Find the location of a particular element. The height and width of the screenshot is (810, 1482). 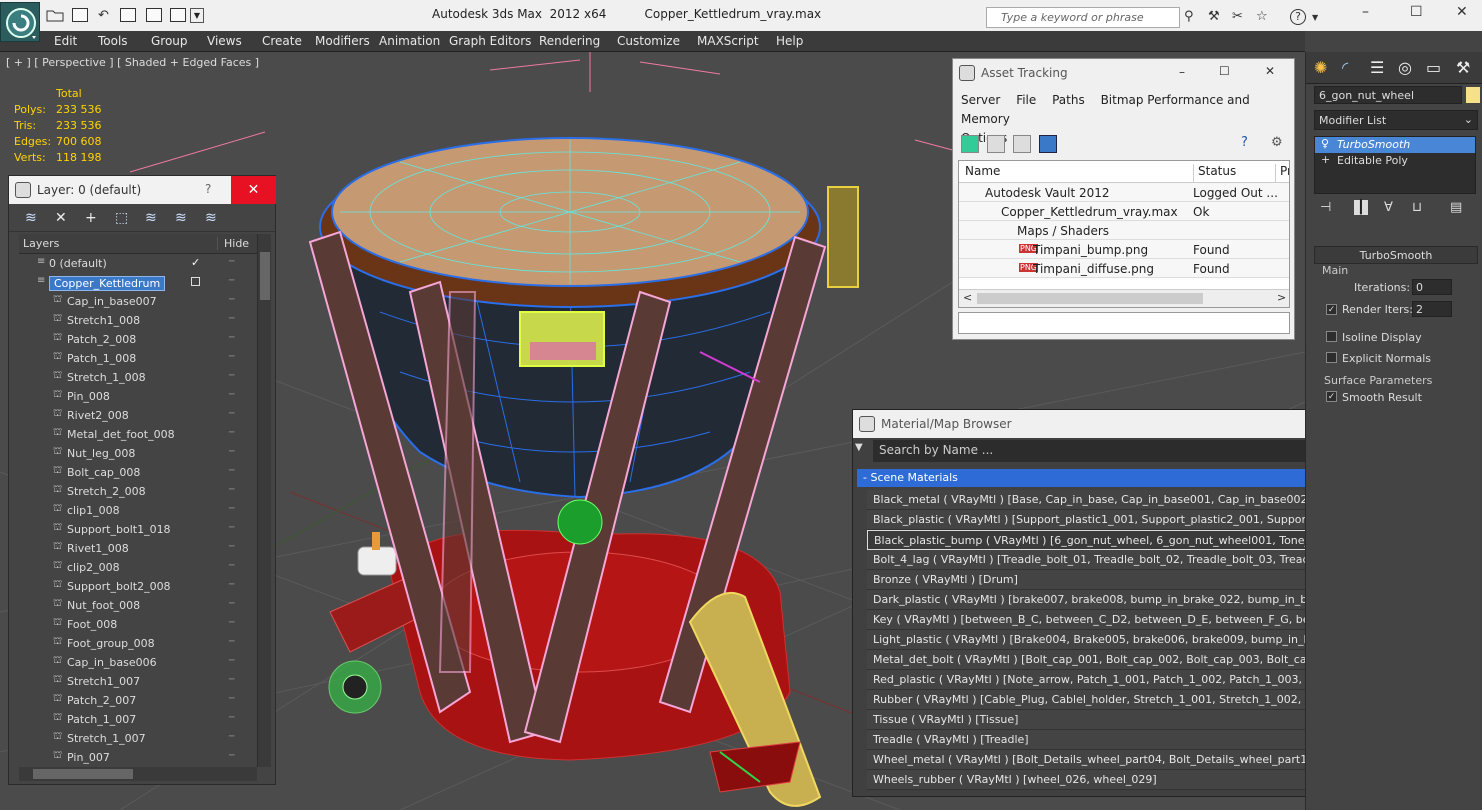

layer-row: ⛫ Bolt_cap_008 ─ is located at coordinates (138, 472).